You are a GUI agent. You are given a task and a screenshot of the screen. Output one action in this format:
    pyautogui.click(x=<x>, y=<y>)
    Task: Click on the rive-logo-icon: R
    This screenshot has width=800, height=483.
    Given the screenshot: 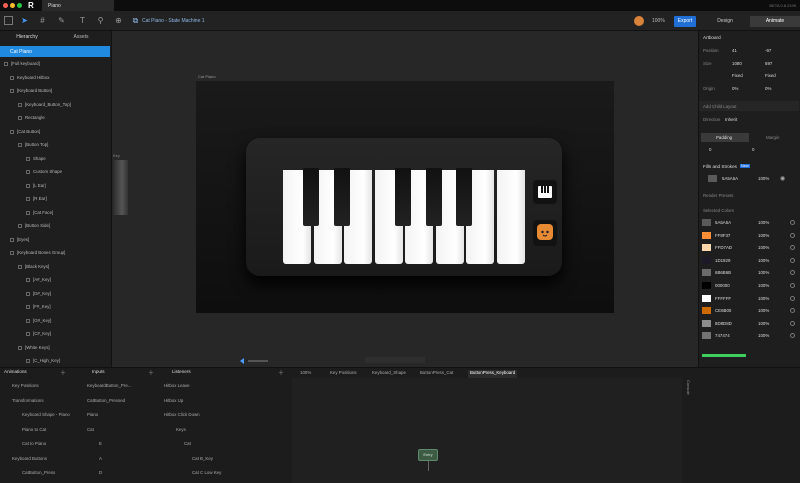 What is the action you would take?
    pyautogui.click(x=31, y=5)
    